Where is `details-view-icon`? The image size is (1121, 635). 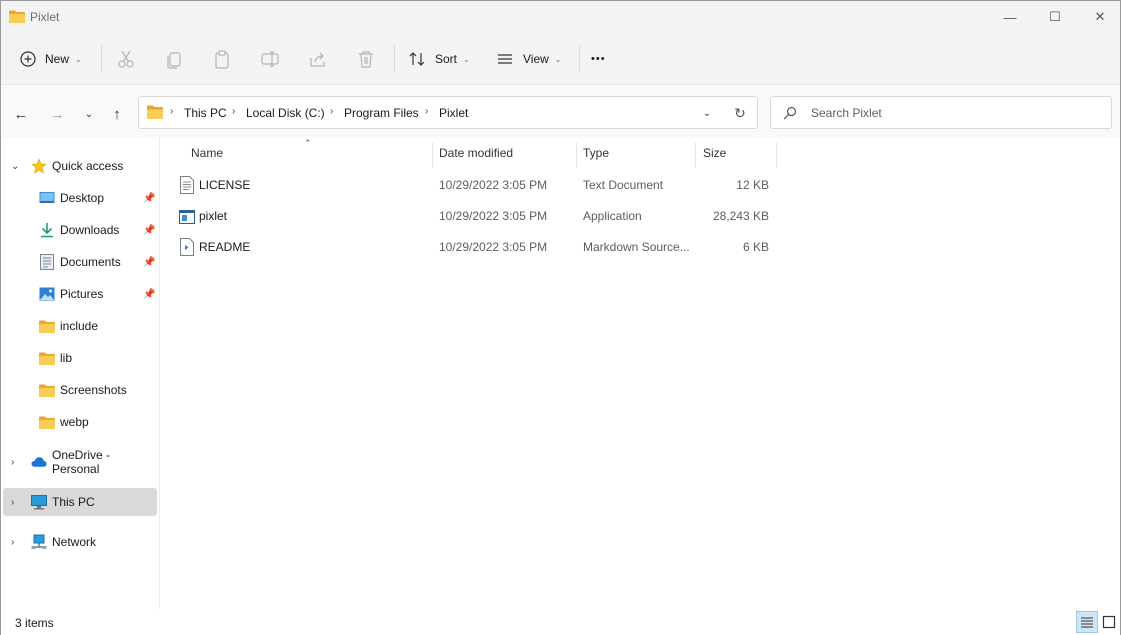 details-view-icon is located at coordinates (1087, 622).